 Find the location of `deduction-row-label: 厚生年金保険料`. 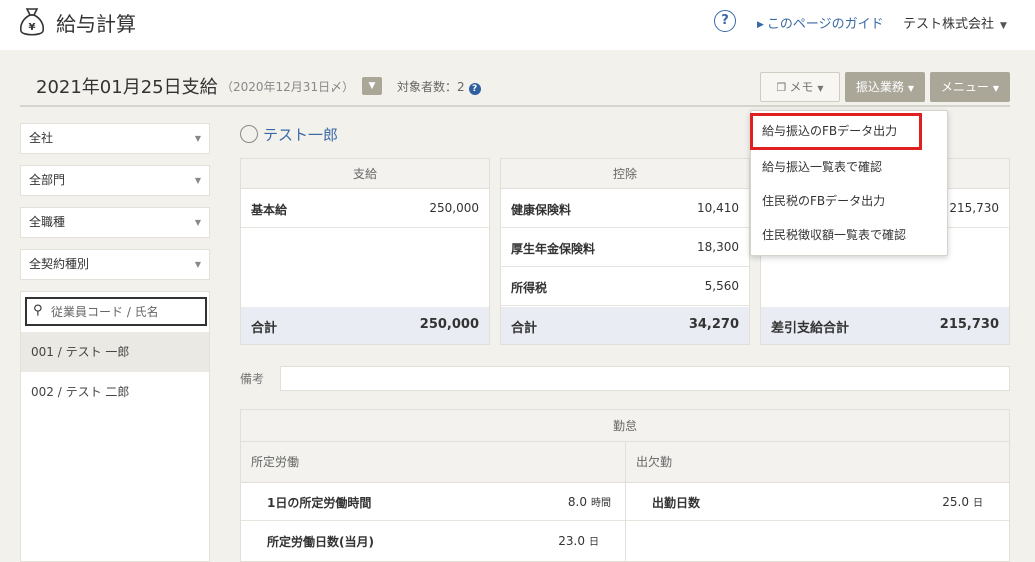

deduction-row-label: 厚生年金保険料 is located at coordinates (553, 249).